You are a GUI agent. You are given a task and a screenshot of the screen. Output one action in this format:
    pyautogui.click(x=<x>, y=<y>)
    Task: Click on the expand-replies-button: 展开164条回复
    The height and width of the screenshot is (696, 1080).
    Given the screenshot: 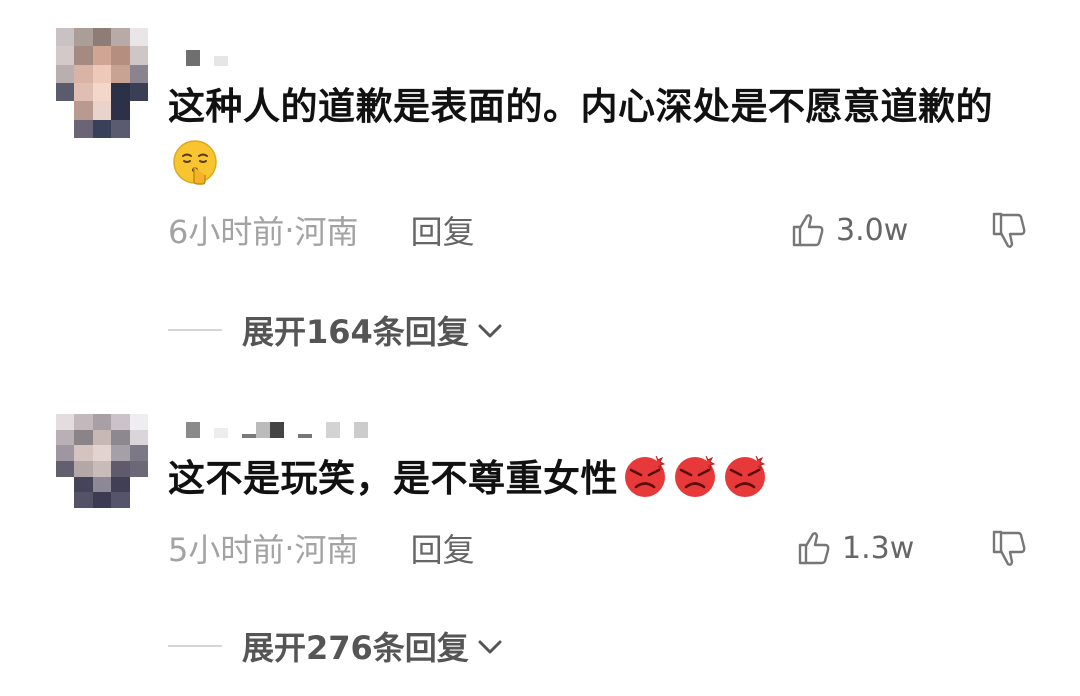 What is the action you would take?
    pyautogui.click(x=336, y=330)
    